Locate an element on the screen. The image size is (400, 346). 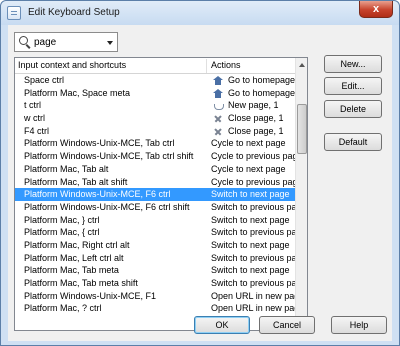
shortcut-cell: F4 ctrl is located at coordinates (37, 130).